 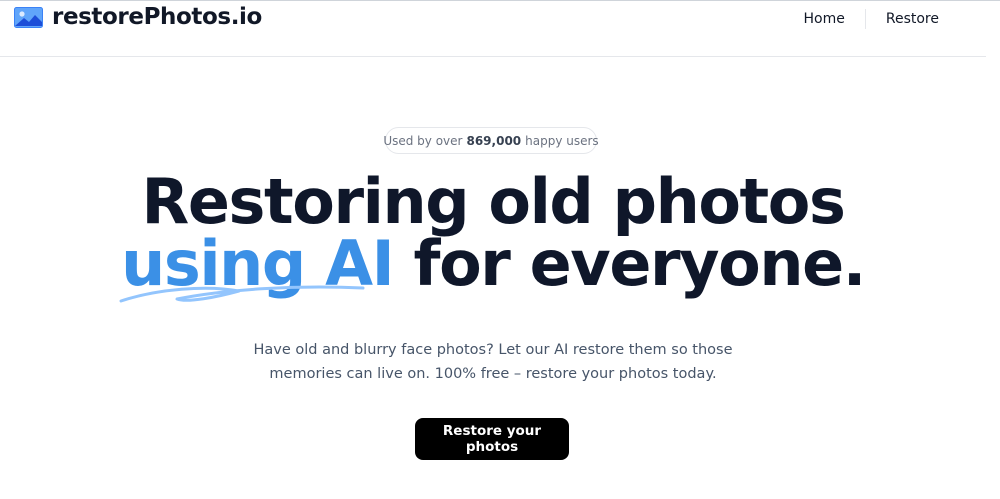 What do you see at coordinates (912, 19) in the screenshot?
I see `nav-restore-link: Restore` at bounding box center [912, 19].